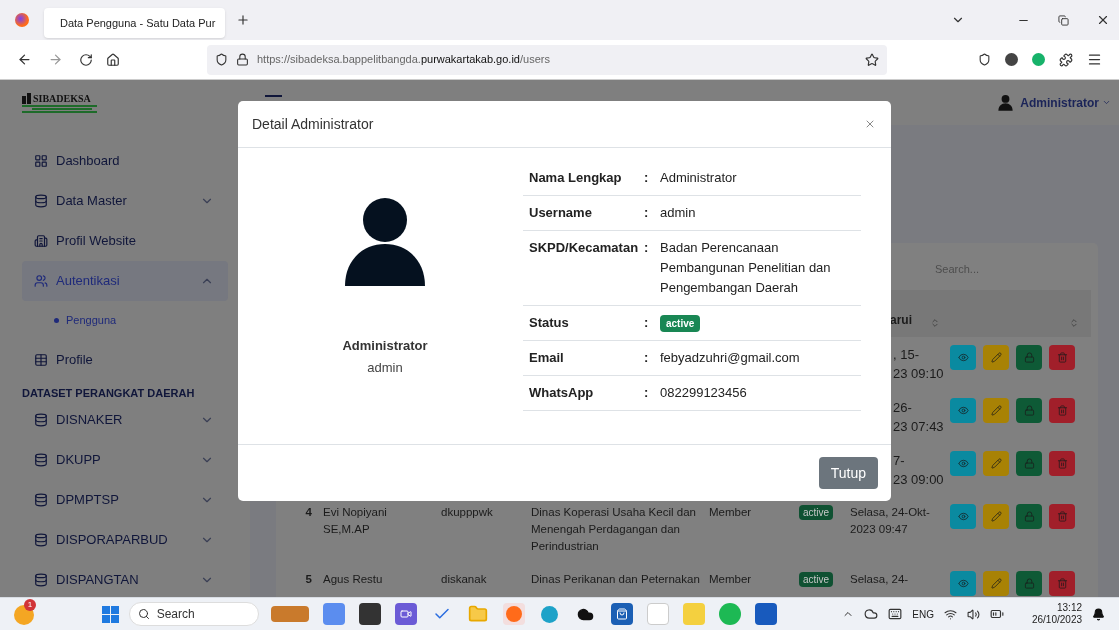 This screenshot has width=1119, height=630. What do you see at coordinates (1056, 614) in the screenshot?
I see `clock: 13:12 26/10/2023` at bounding box center [1056, 614].